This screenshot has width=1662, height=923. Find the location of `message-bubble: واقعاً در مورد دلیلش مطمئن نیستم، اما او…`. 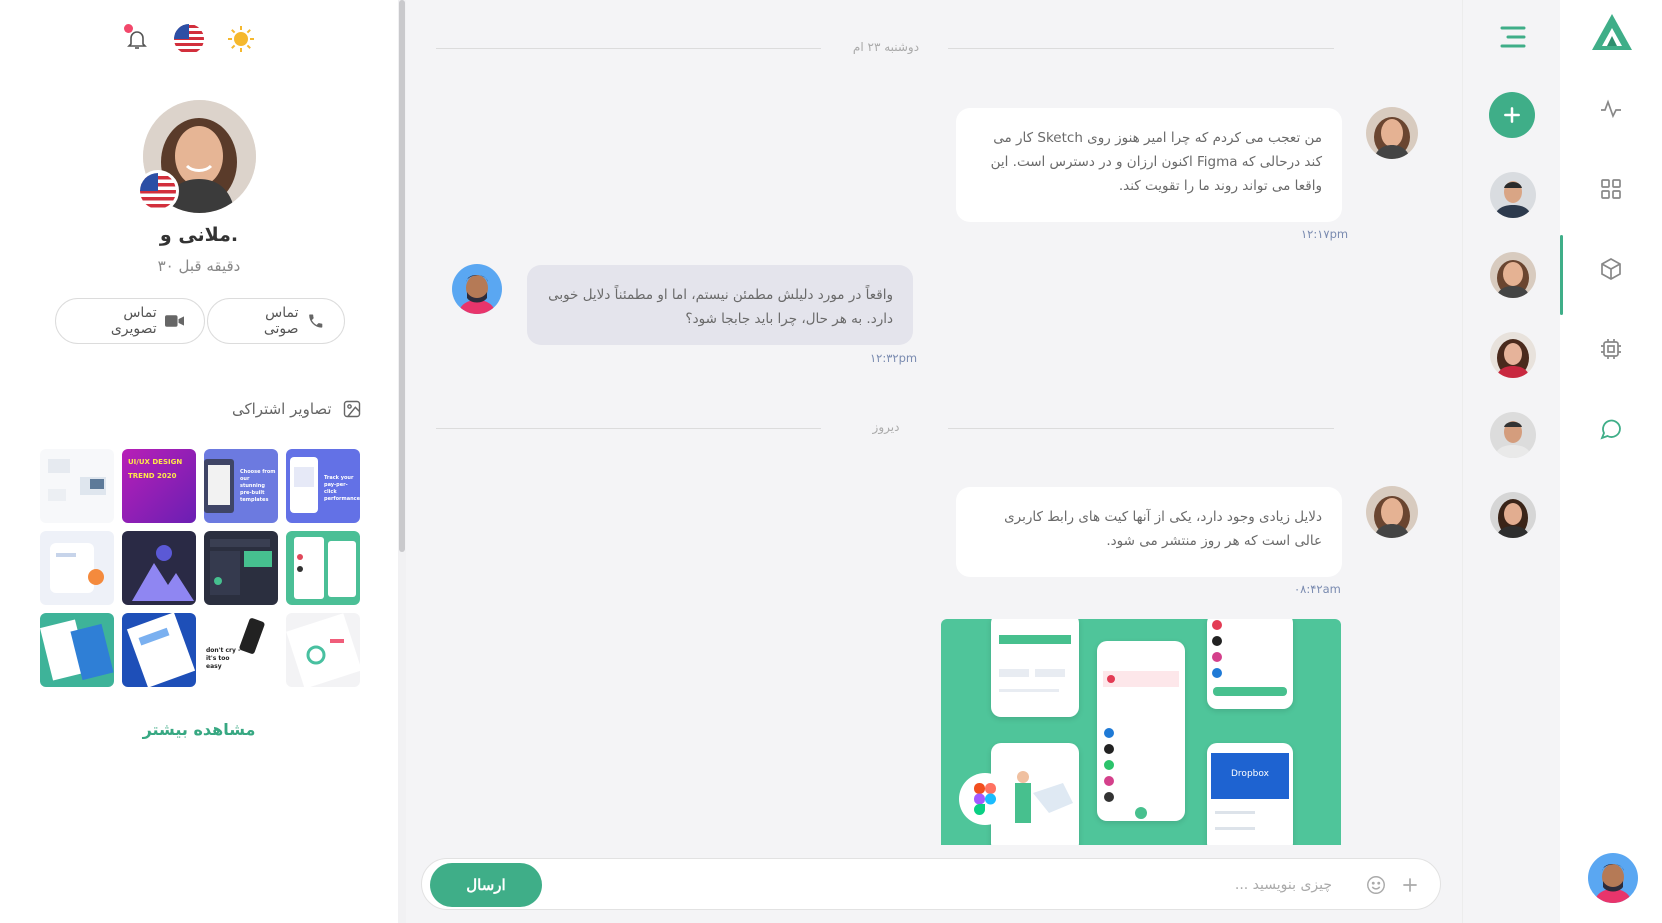

message-bubble: واقعاً در مورد دلیلش مطمئن نیستم، اما او… is located at coordinates (720, 305).